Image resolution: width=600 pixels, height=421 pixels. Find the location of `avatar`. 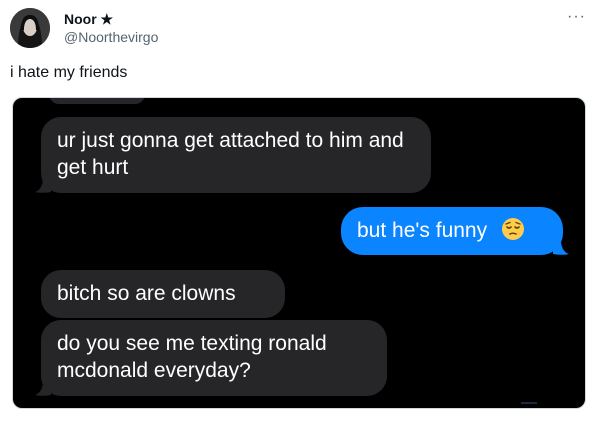

avatar is located at coordinates (30, 28).